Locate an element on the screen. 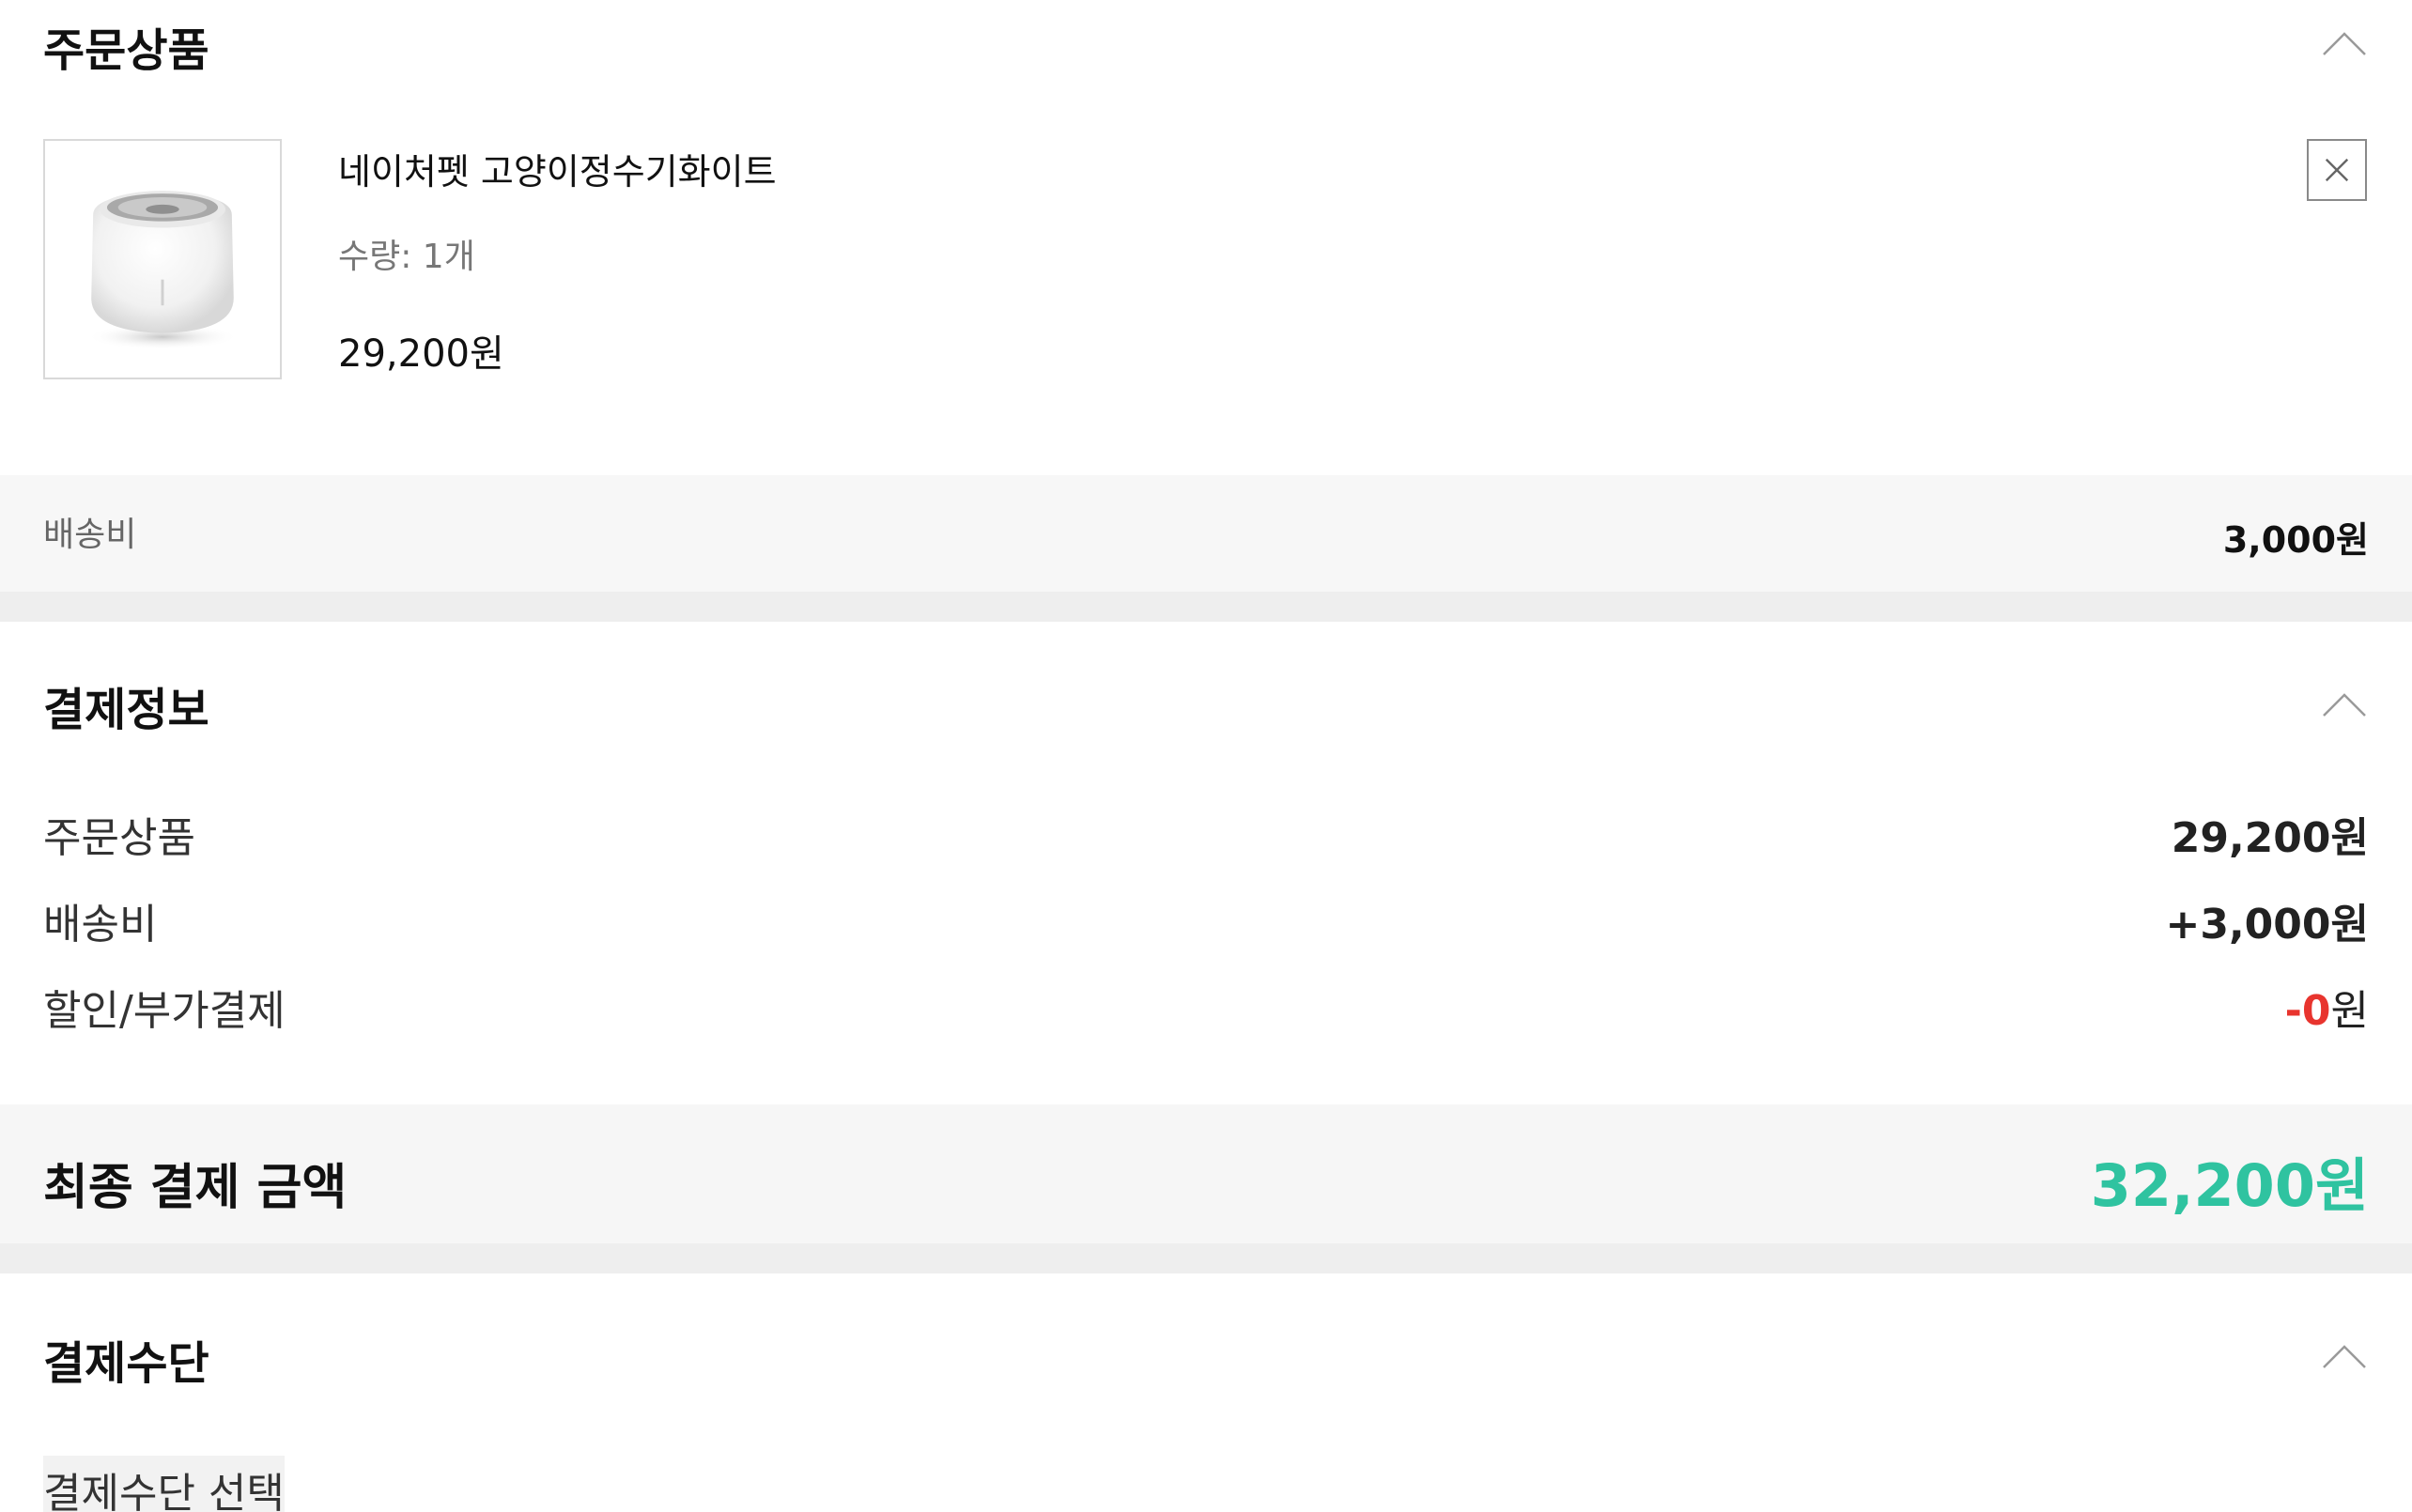 The height and width of the screenshot is (1512, 2412). currency-unit: 원 is located at coordinates (2349, 1011).